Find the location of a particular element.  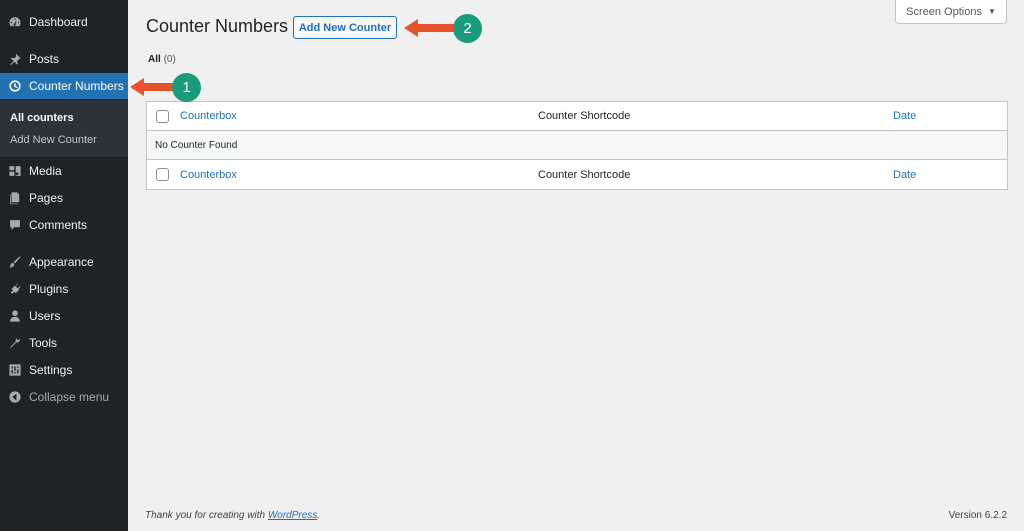

page-title: Counter Numbers is located at coordinates (217, 26).